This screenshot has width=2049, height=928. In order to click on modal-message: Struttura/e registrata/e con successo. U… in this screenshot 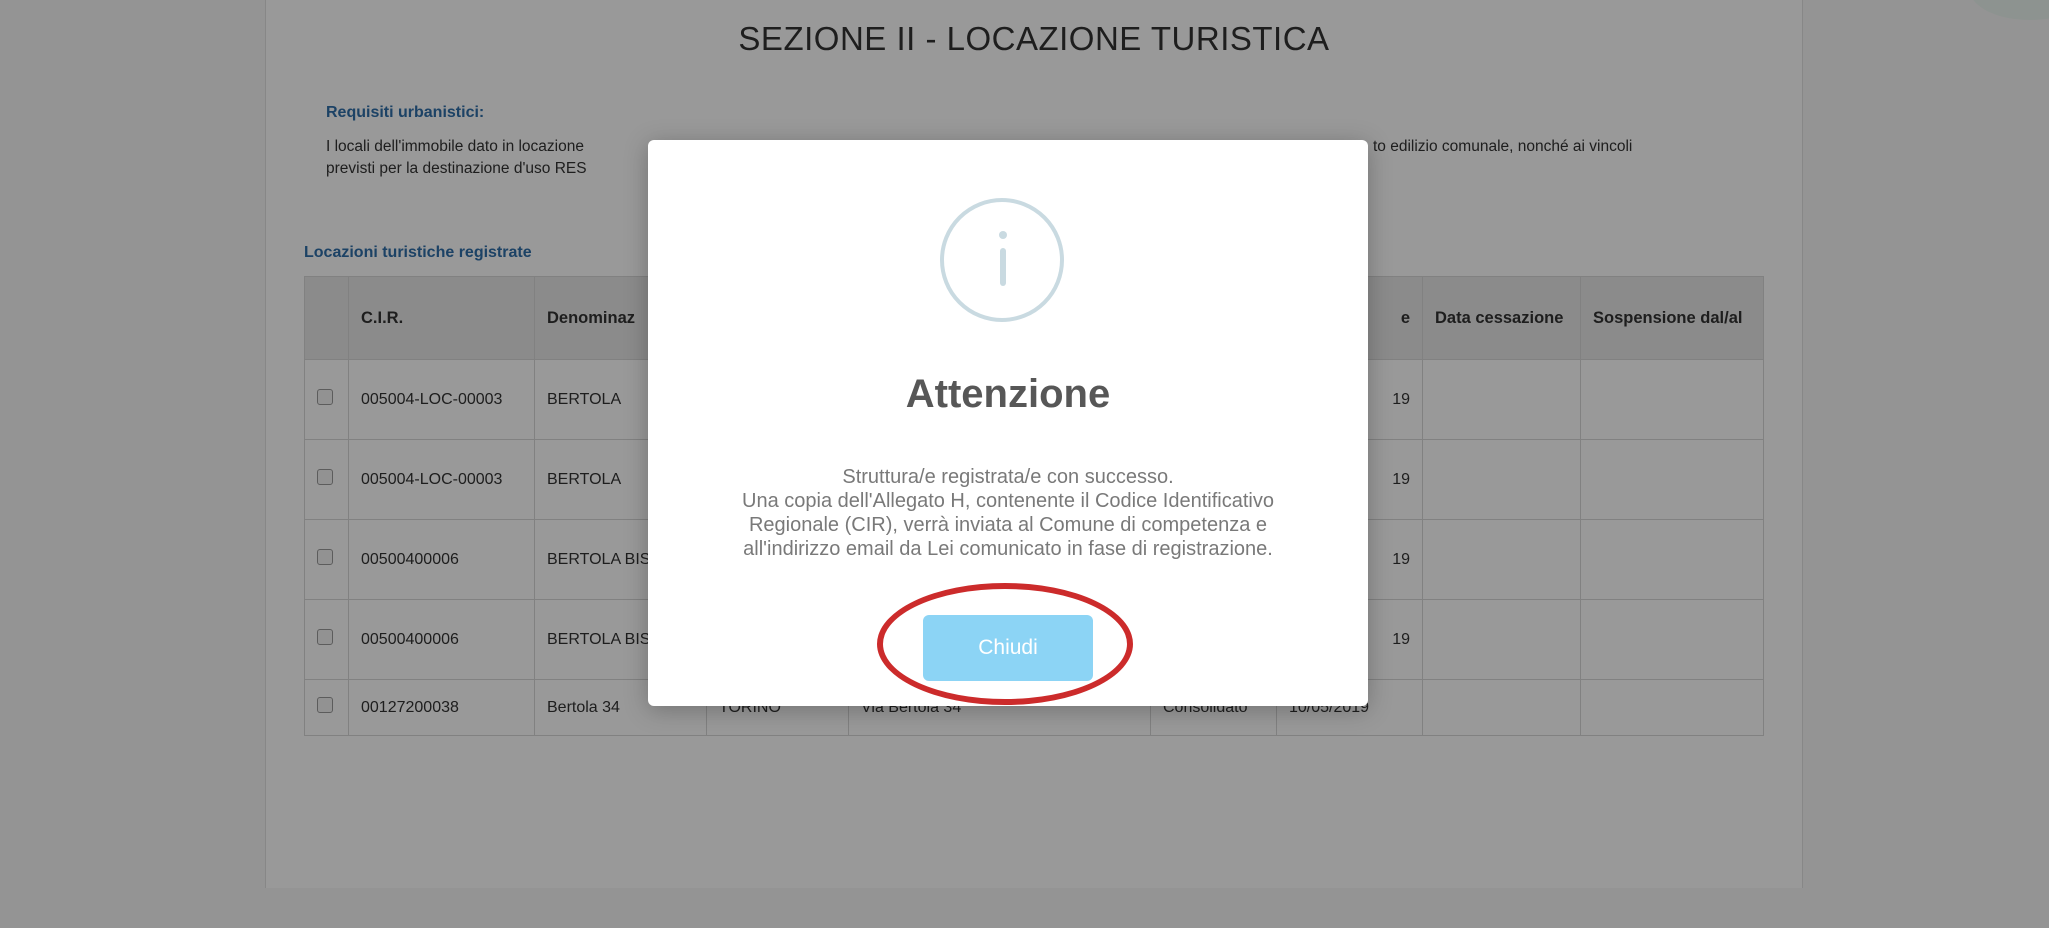, I will do `click(1008, 513)`.